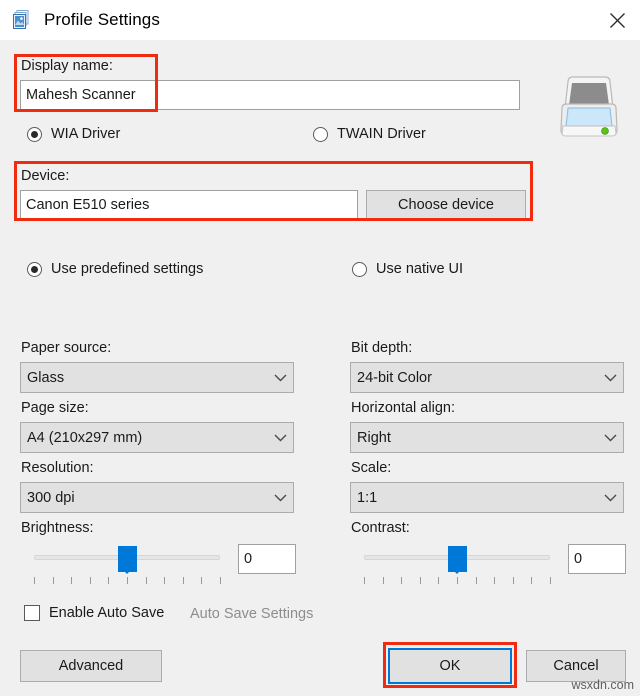 The image size is (640, 696). Describe the element at coordinates (107, 613) in the screenshot. I see `enable-auto-save-label: Enable Auto Save` at that location.